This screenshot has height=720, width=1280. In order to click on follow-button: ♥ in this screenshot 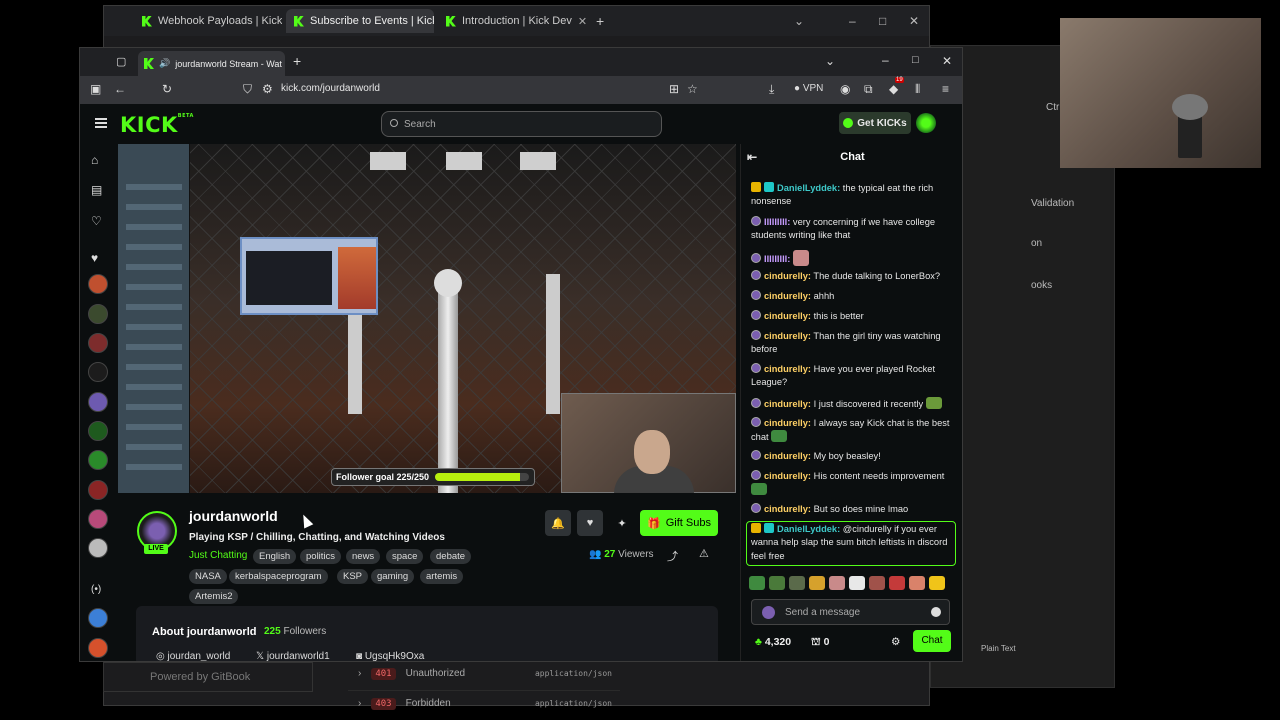, I will do `click(590, 523)`.